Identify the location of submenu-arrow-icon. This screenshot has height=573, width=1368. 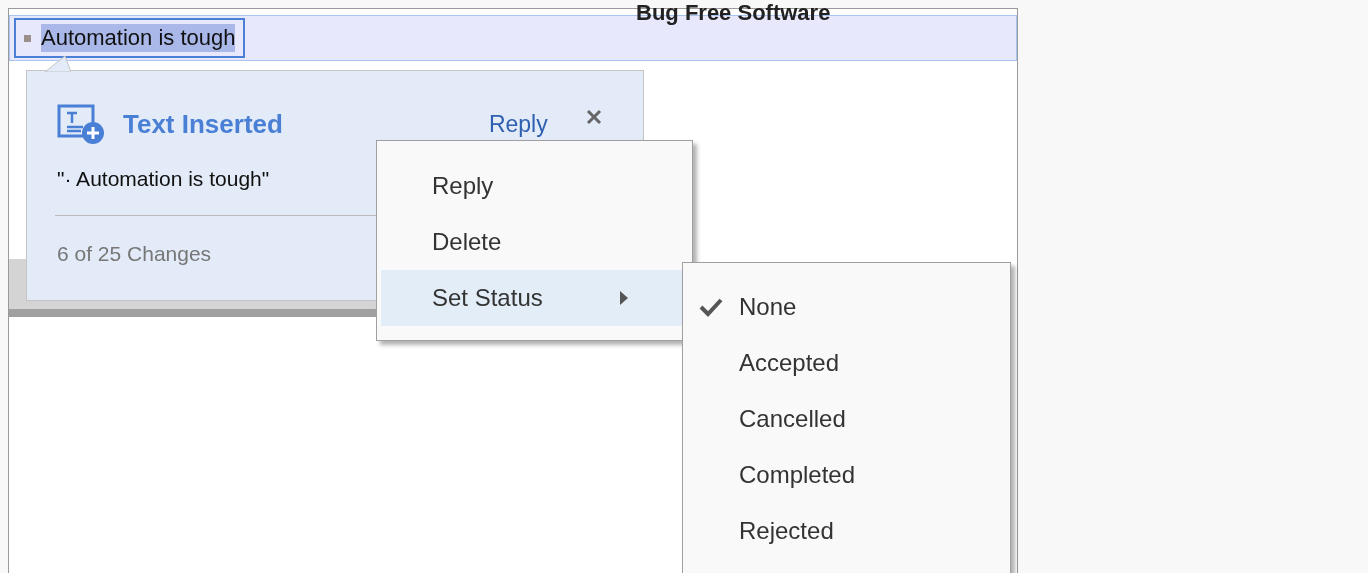
(624, 298).